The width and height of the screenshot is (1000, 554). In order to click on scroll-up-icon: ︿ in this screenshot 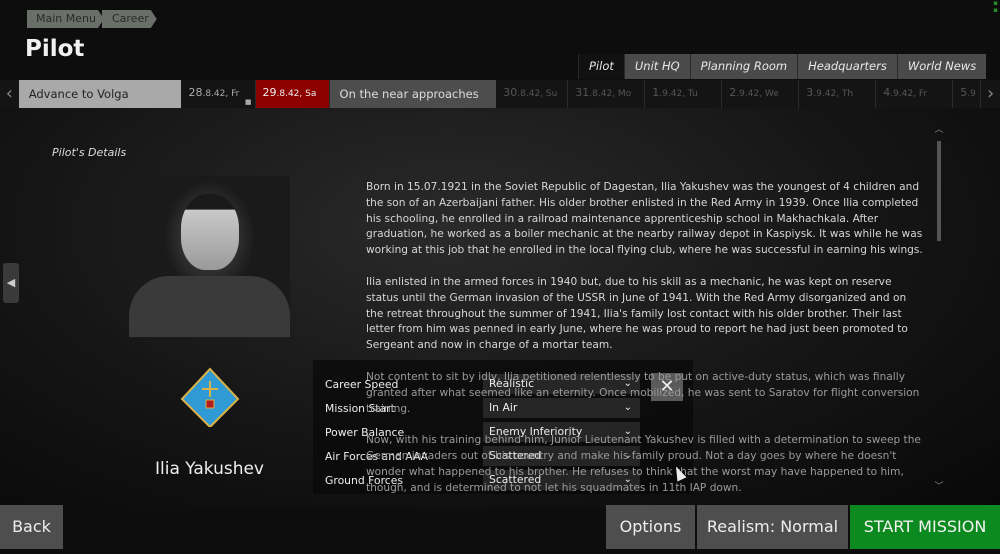, I will do `click(939, 128)`.